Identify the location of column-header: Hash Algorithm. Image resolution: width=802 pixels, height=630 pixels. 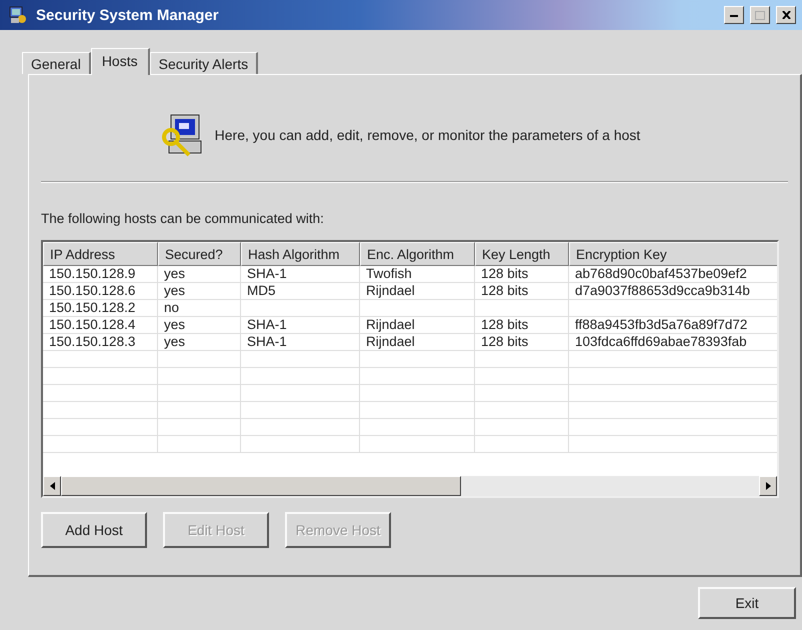
(300, 254).